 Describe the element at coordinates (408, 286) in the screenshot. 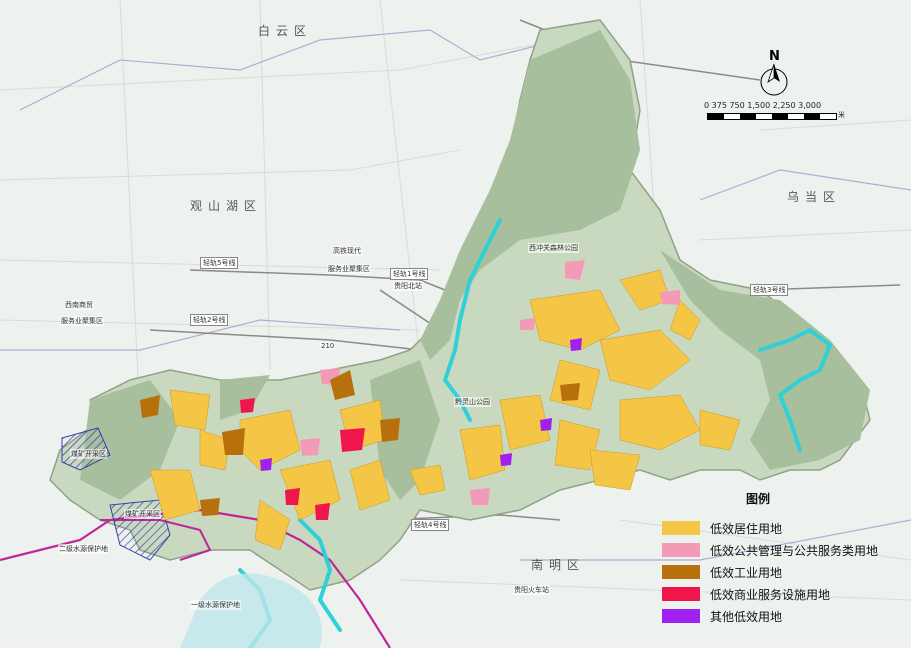

I see `label-guiyang-north: 贵阳北站` at that location.